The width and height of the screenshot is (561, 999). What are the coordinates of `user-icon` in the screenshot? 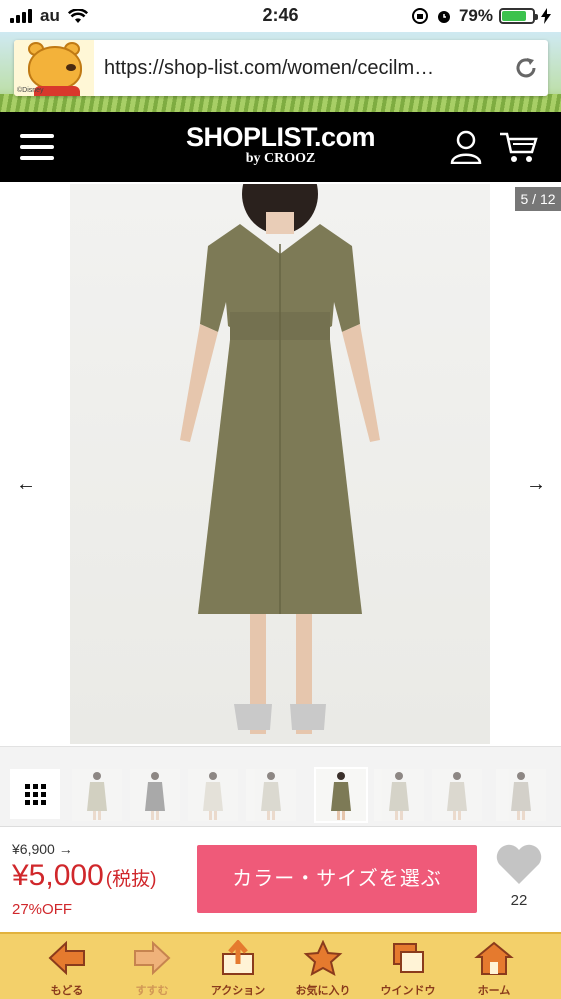 It's located at (466, 147).